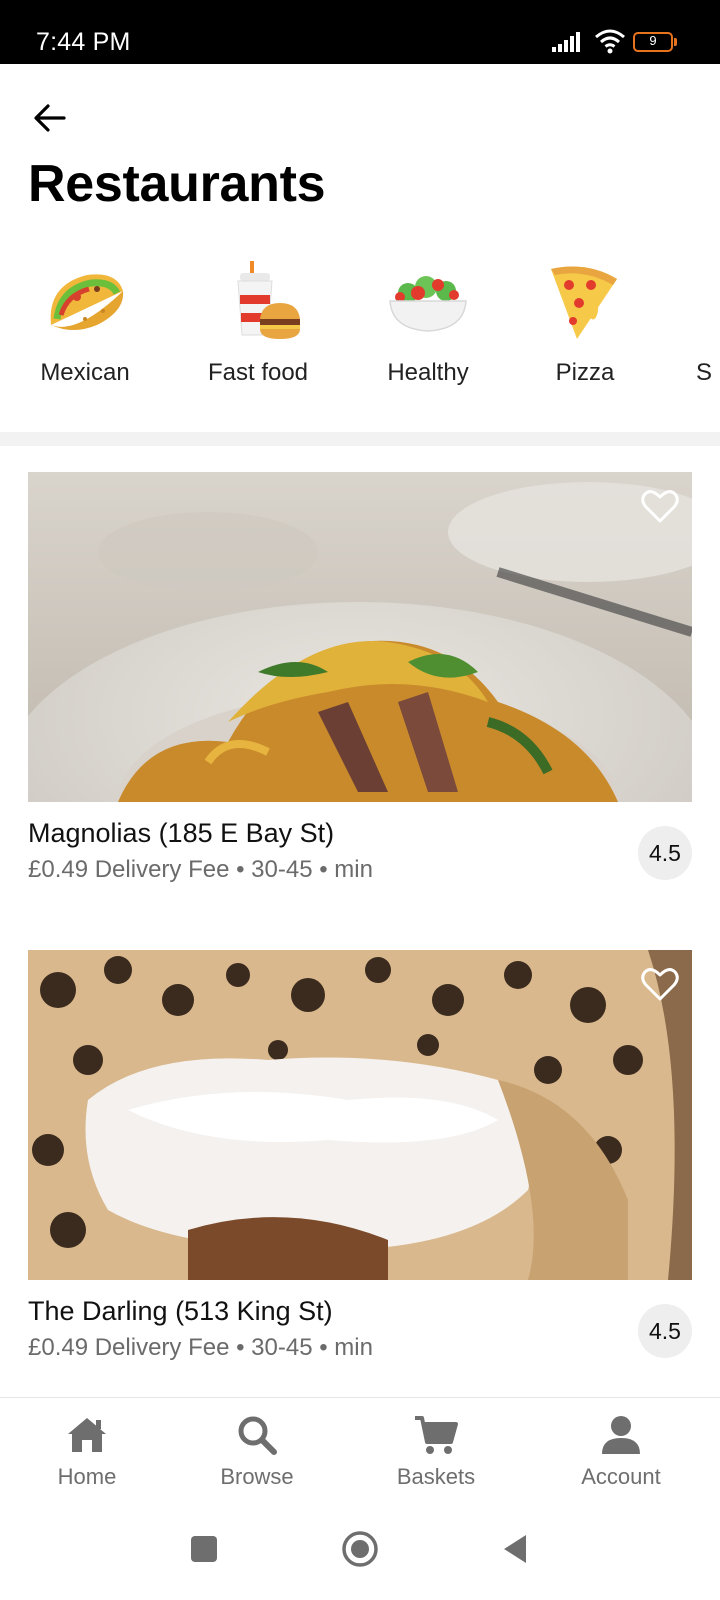 Image resolution: width=720 pixels, height=1600 pixels. Describe the element at coordinates (428, 304) in the screenshot. I see `salad-icon` at that location.